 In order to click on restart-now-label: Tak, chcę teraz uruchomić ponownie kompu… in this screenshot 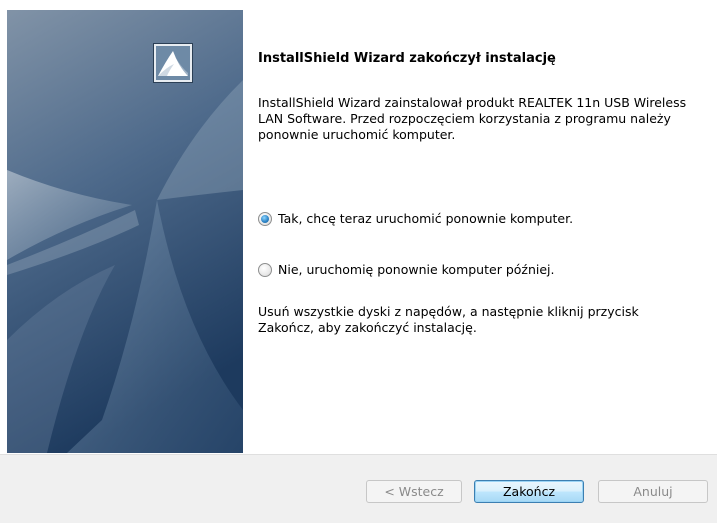, I will do `click(426, 218)`.